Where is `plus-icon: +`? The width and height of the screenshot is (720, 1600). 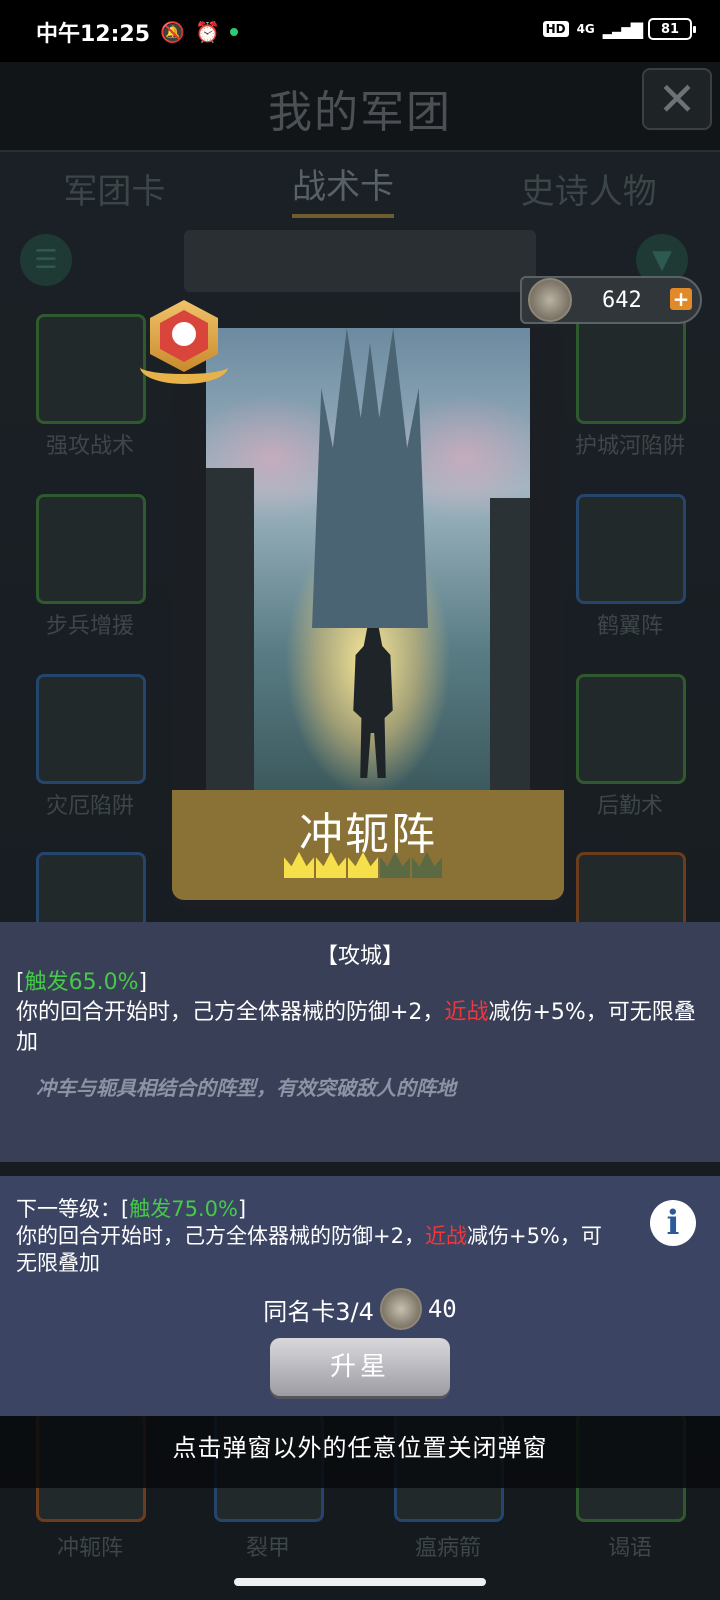
plus-icon: + is located at coordinates (681, 299).